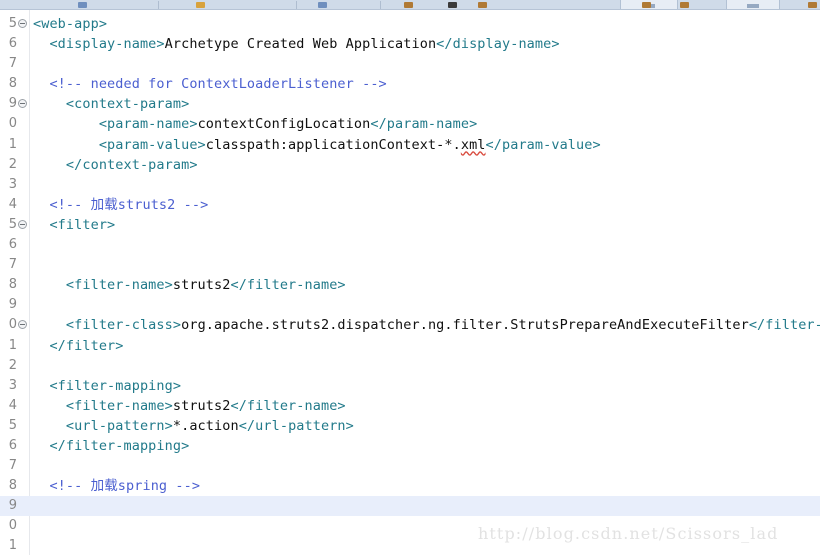 The height and width of the screenshot is (555, 820). What do you see at coordinates (410, 104) in the screenshot?
I see `code-line: 9 <context-param>` at bounding box center [410, 104].